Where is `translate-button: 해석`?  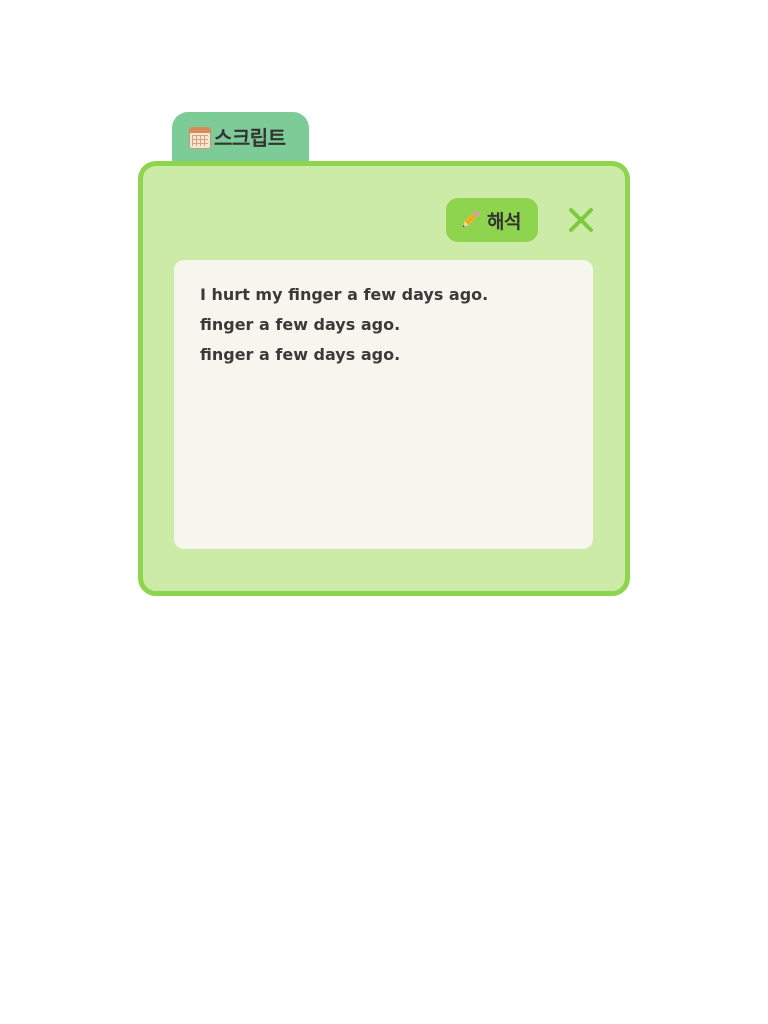 translate-button: 해석 is located at coordinates (492, 220).